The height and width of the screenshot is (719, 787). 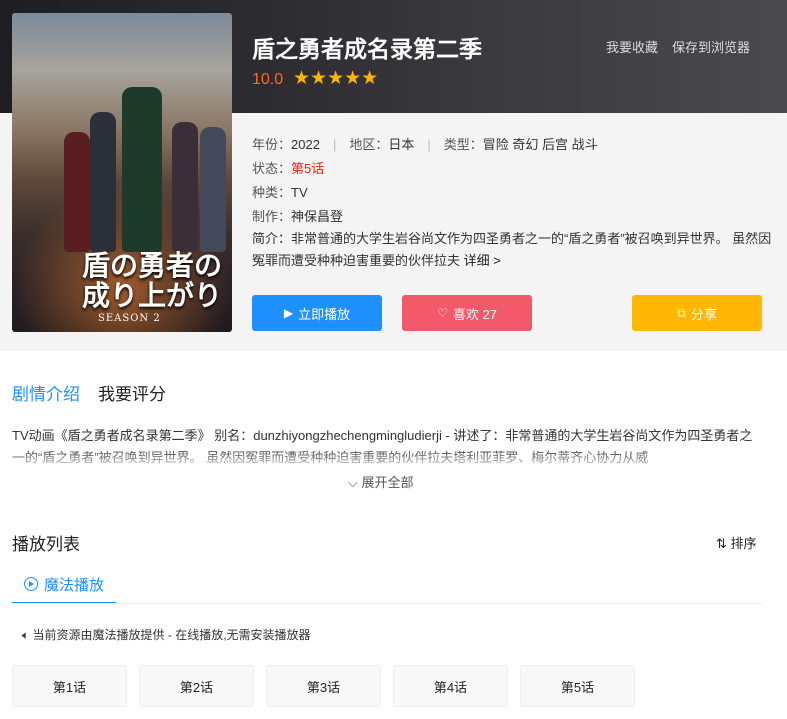 I want to click on share-icon: ⧉, so click(x=681, y=312).